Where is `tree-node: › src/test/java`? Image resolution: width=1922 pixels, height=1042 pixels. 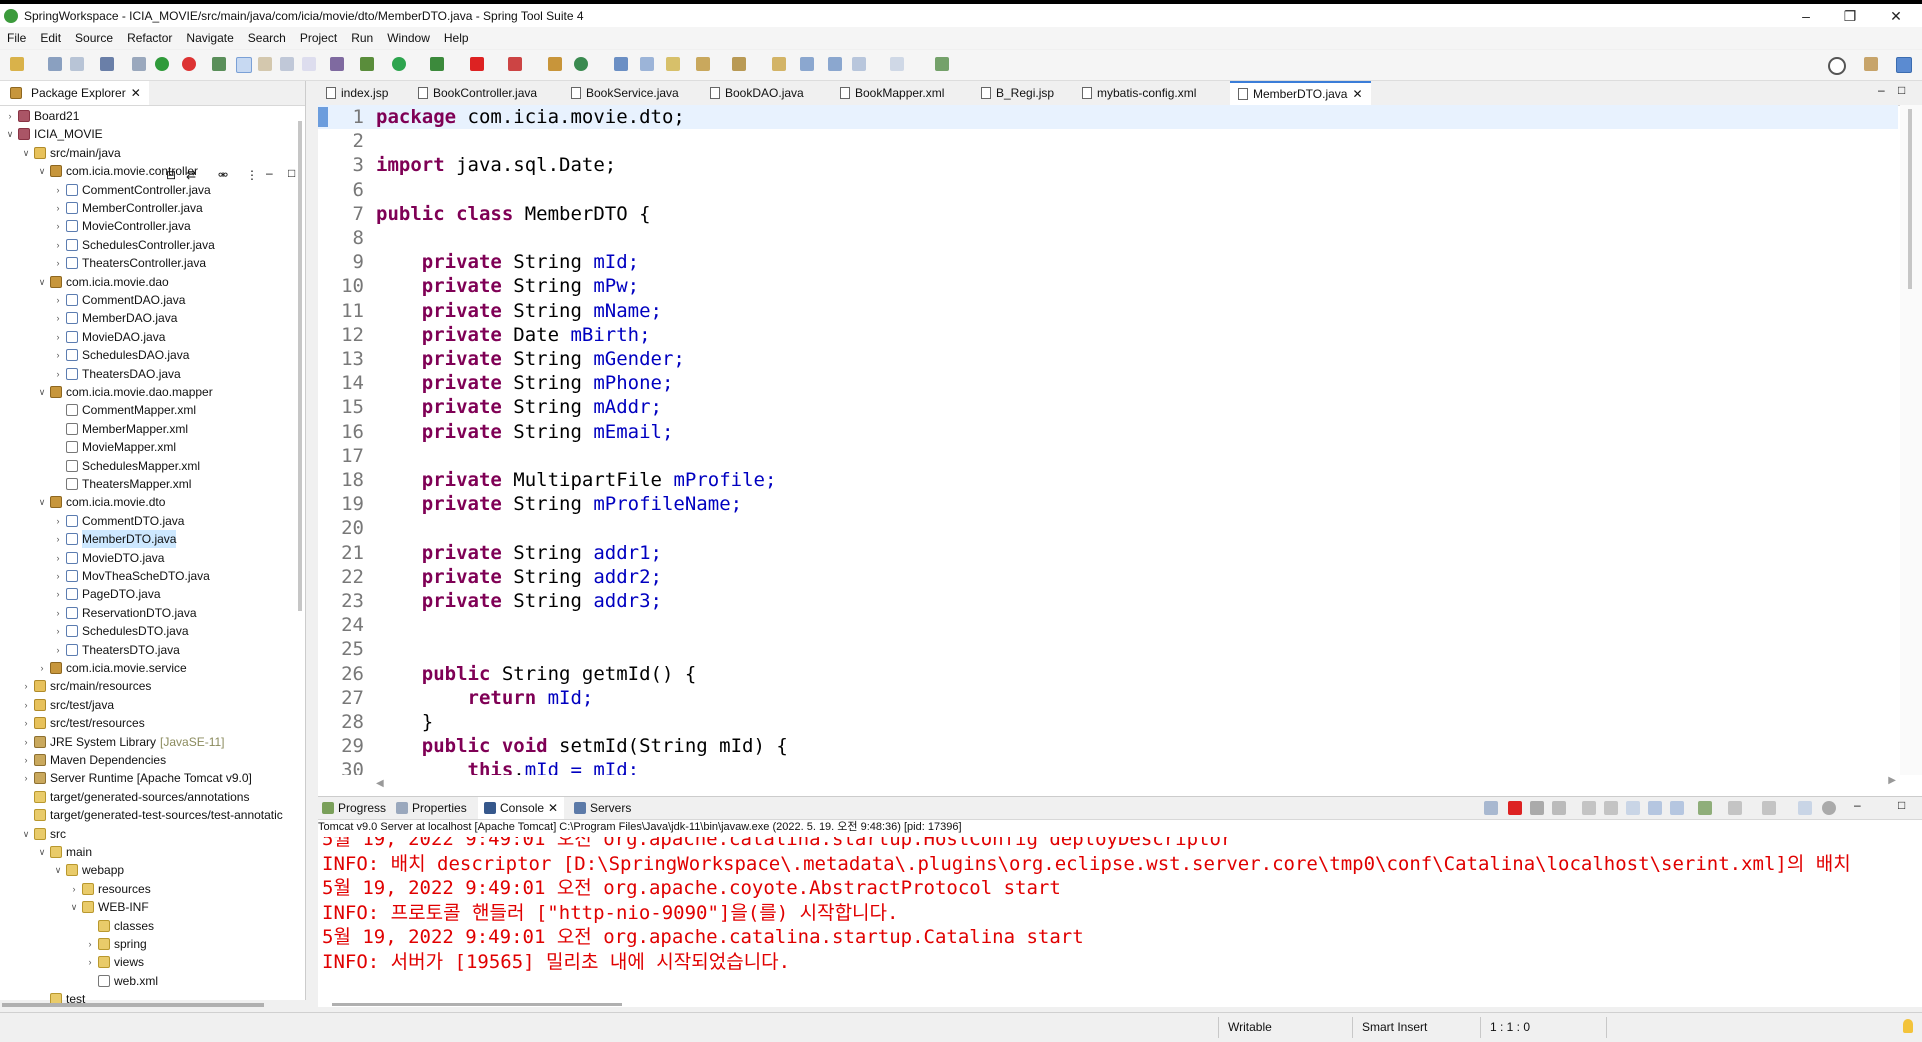
tree-node: › src/test/java is located at coordinates (67, 705).